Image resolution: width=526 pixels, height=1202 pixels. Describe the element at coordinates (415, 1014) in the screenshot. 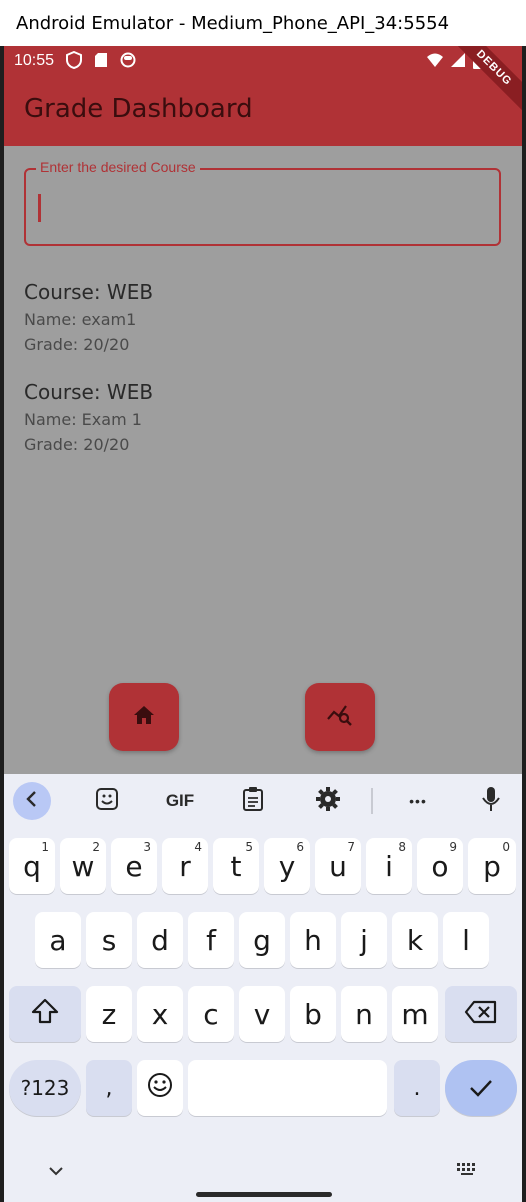

I see `key-m: m` at that location.